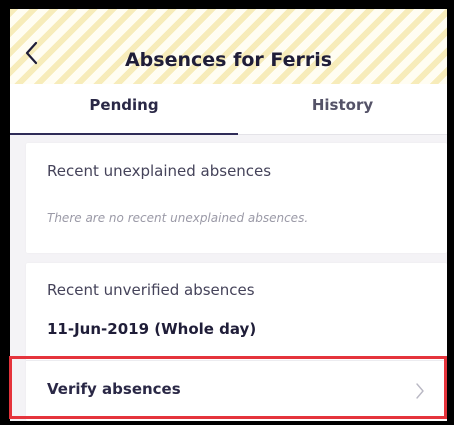  I want to click on chevron-right-icon, so click(420, 391).